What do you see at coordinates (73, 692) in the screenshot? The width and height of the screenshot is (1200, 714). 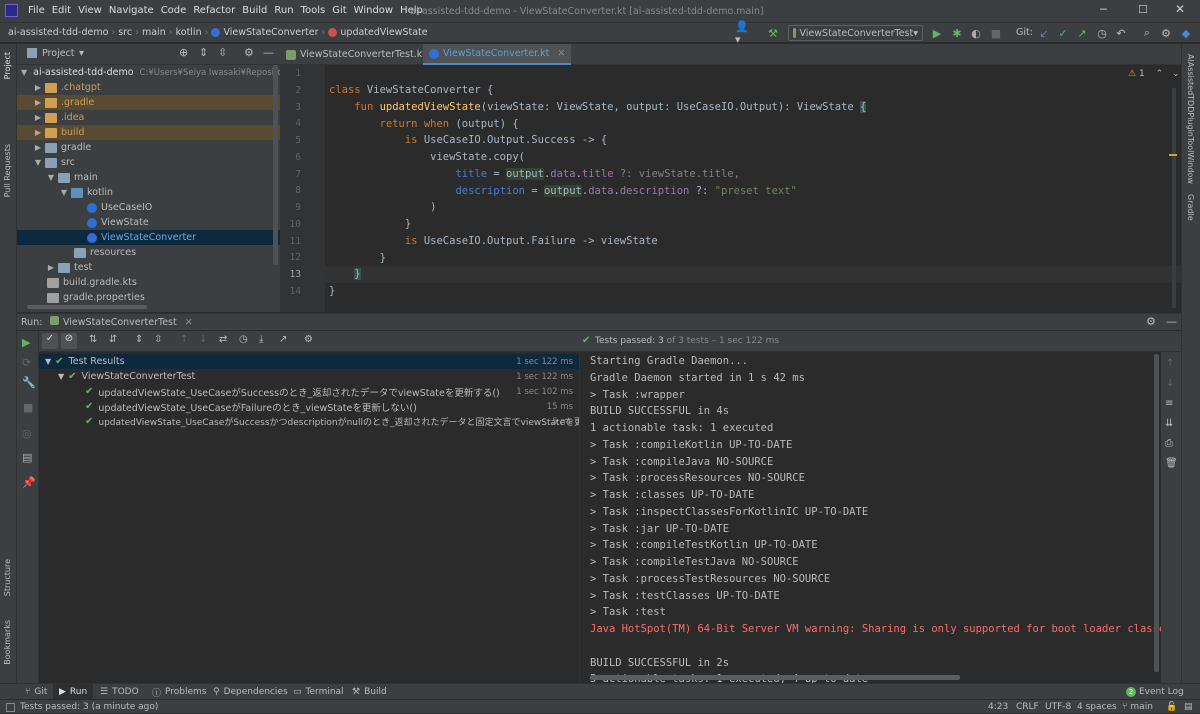 I see `tool-tab-run: ▶ Run` at bounding box center [73, 692].